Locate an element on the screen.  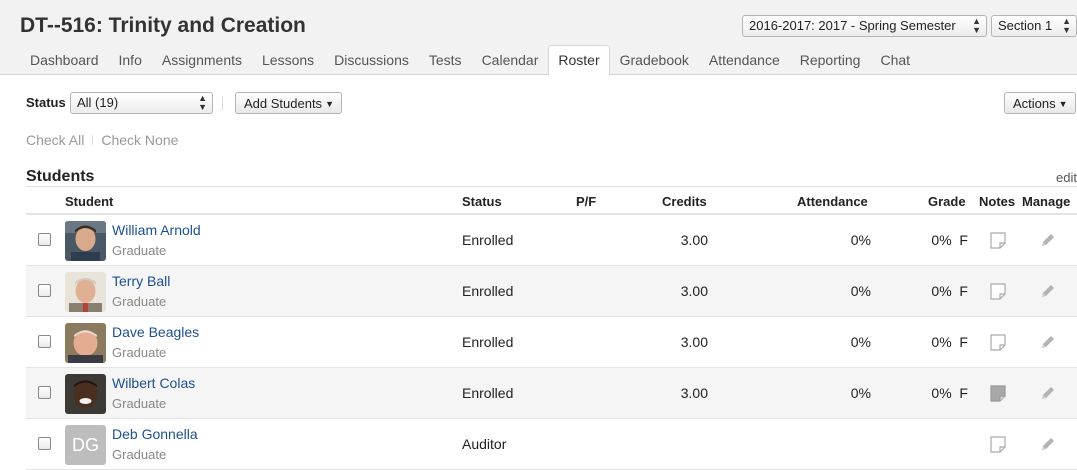
student-name-link: Deb Gonnella is located at coordinates (155, 434).